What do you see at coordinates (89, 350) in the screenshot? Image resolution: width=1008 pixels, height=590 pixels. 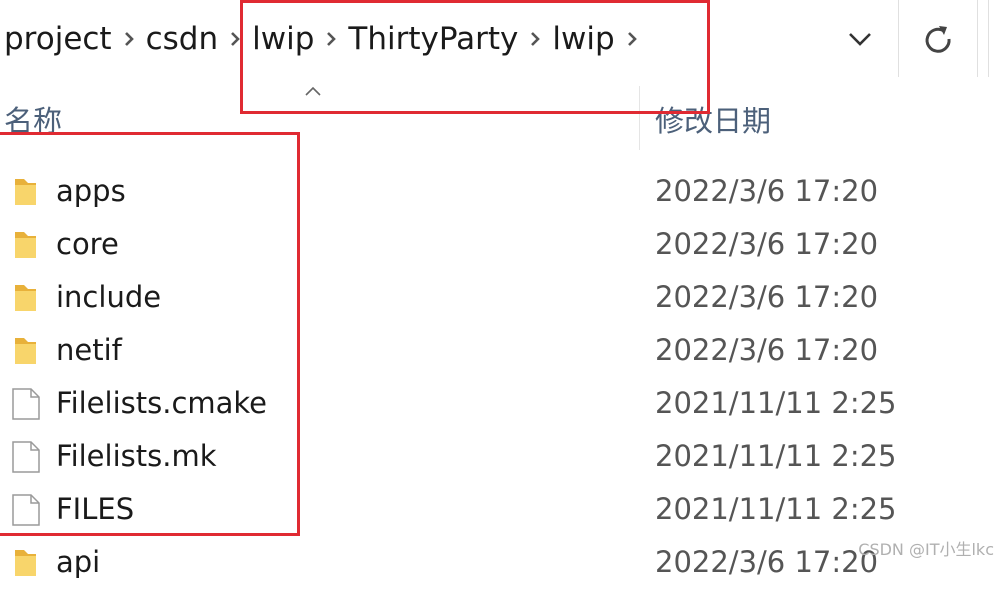 I see `file-name: netif` at bounding box center [89, 350].